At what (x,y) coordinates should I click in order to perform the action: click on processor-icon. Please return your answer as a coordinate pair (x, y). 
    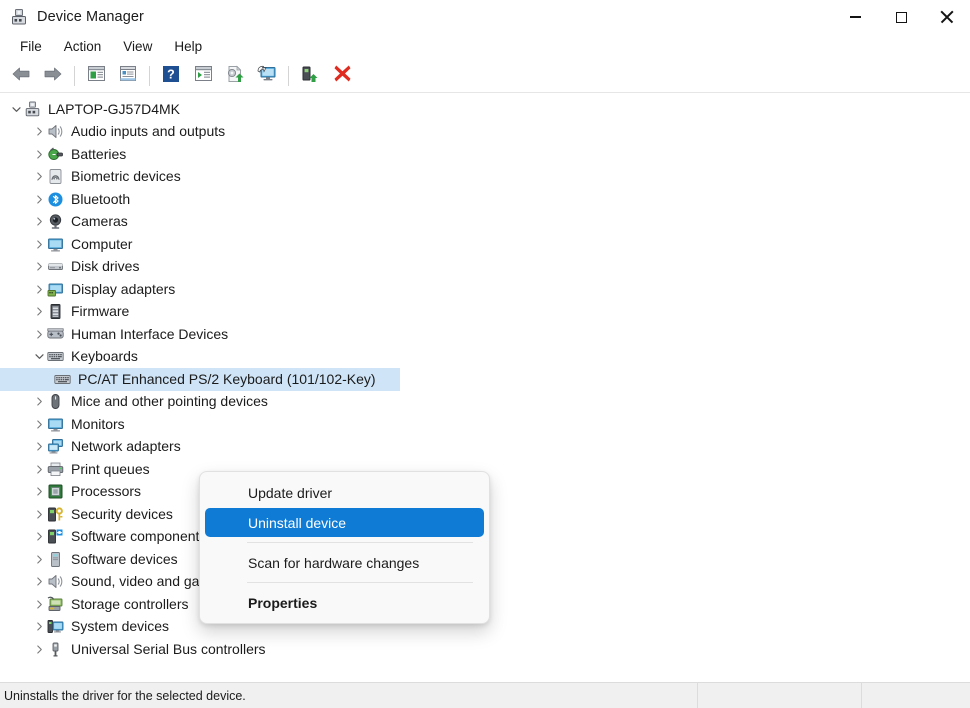
    Looking at the image, I should click on (55, 491).